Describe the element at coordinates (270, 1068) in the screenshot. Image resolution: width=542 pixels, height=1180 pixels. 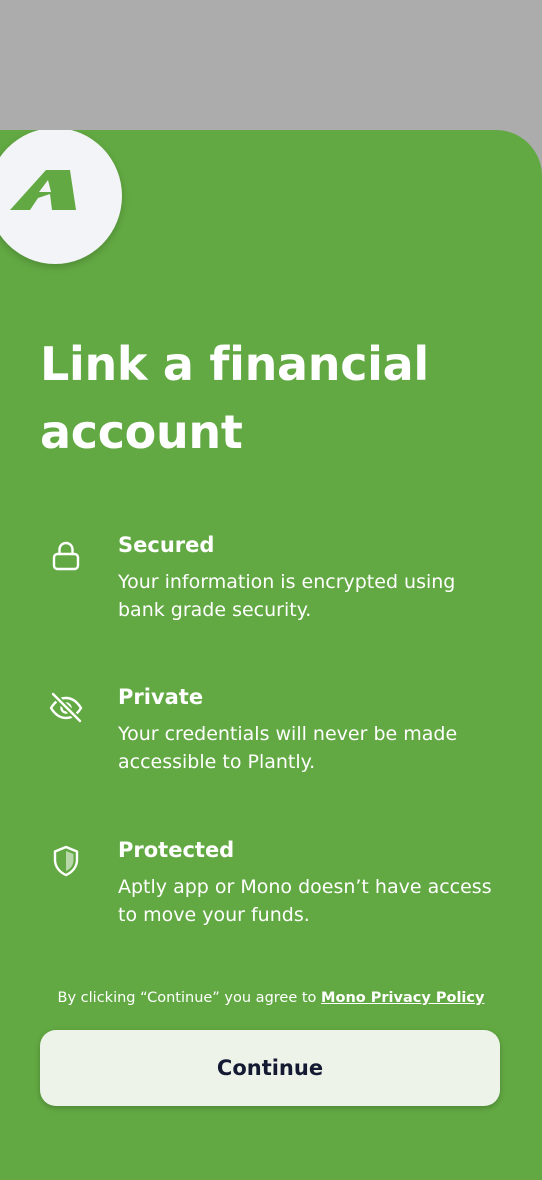
I see `continue-button: Continue` at that location.